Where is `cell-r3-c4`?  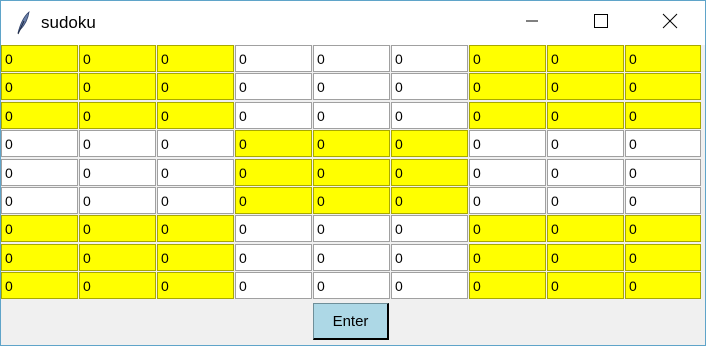
cell-r3-c4 is located at coordinates (273, 115).